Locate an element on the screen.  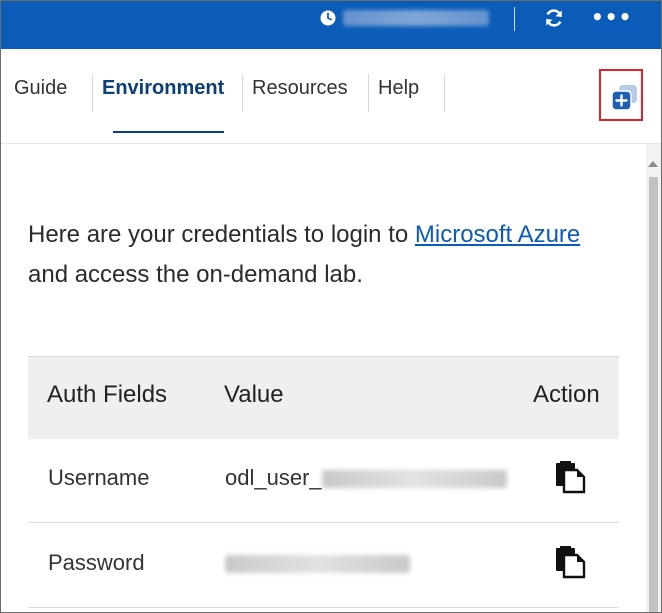
tab-resources: Resources is located at coordinates (300, 88).